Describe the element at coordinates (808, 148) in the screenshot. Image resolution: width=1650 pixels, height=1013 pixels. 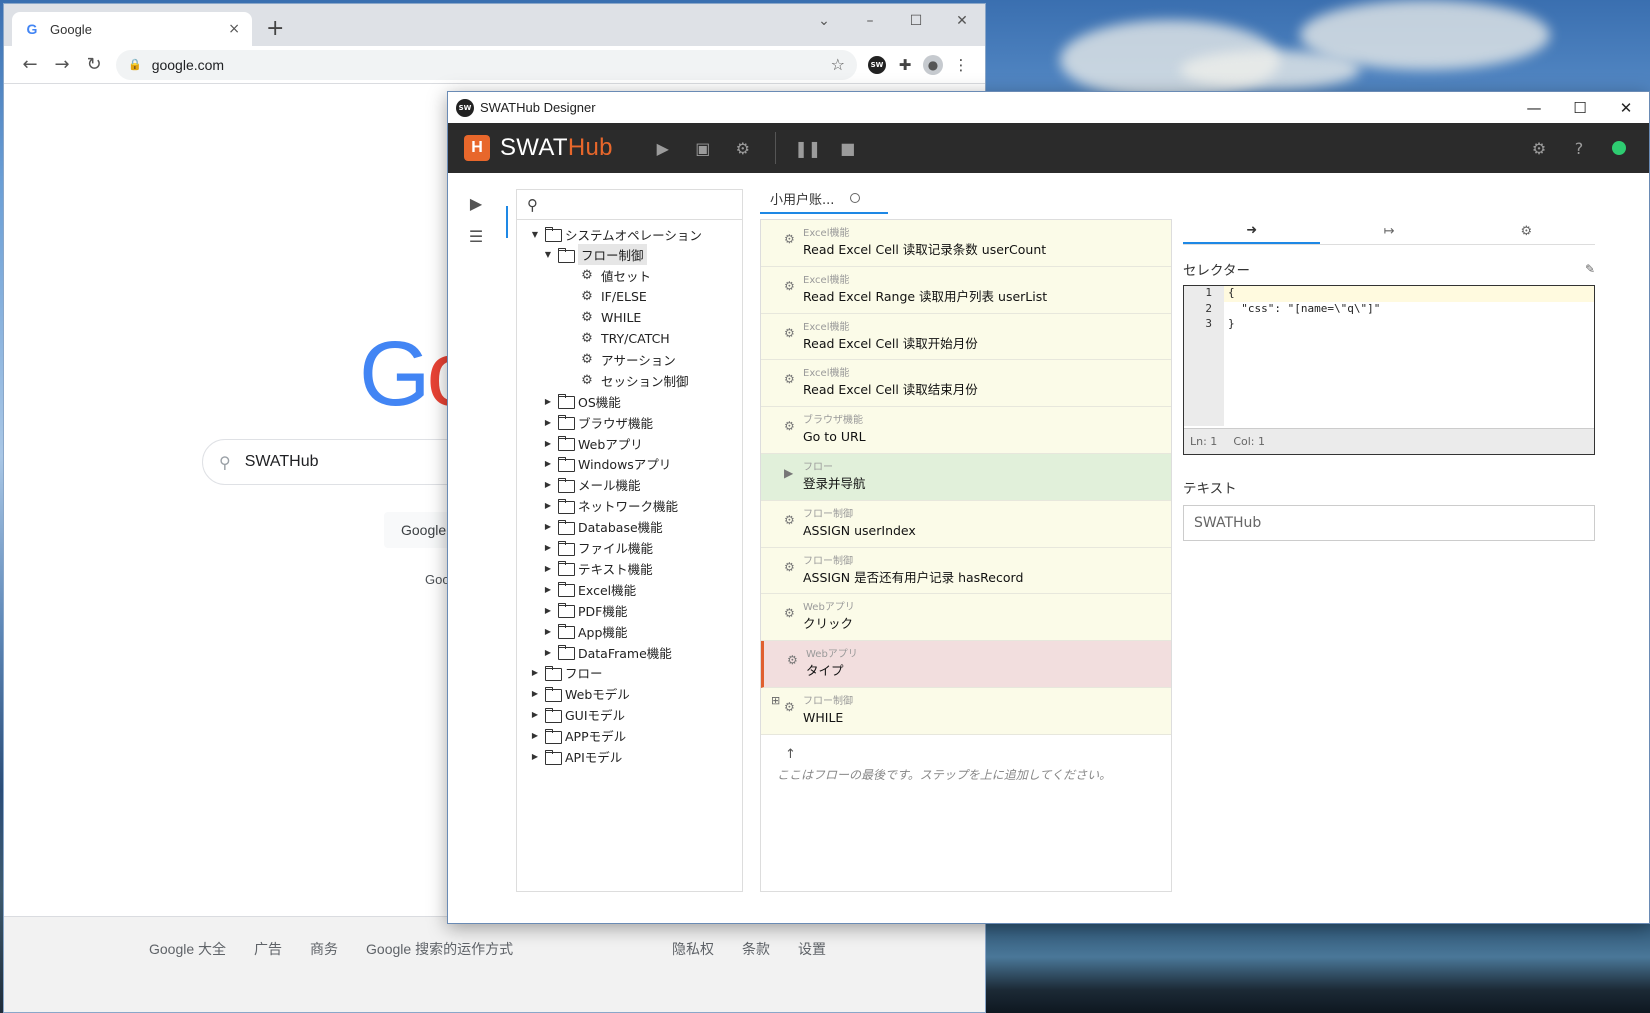
I see `pause-icon: ❚❚` at that location.